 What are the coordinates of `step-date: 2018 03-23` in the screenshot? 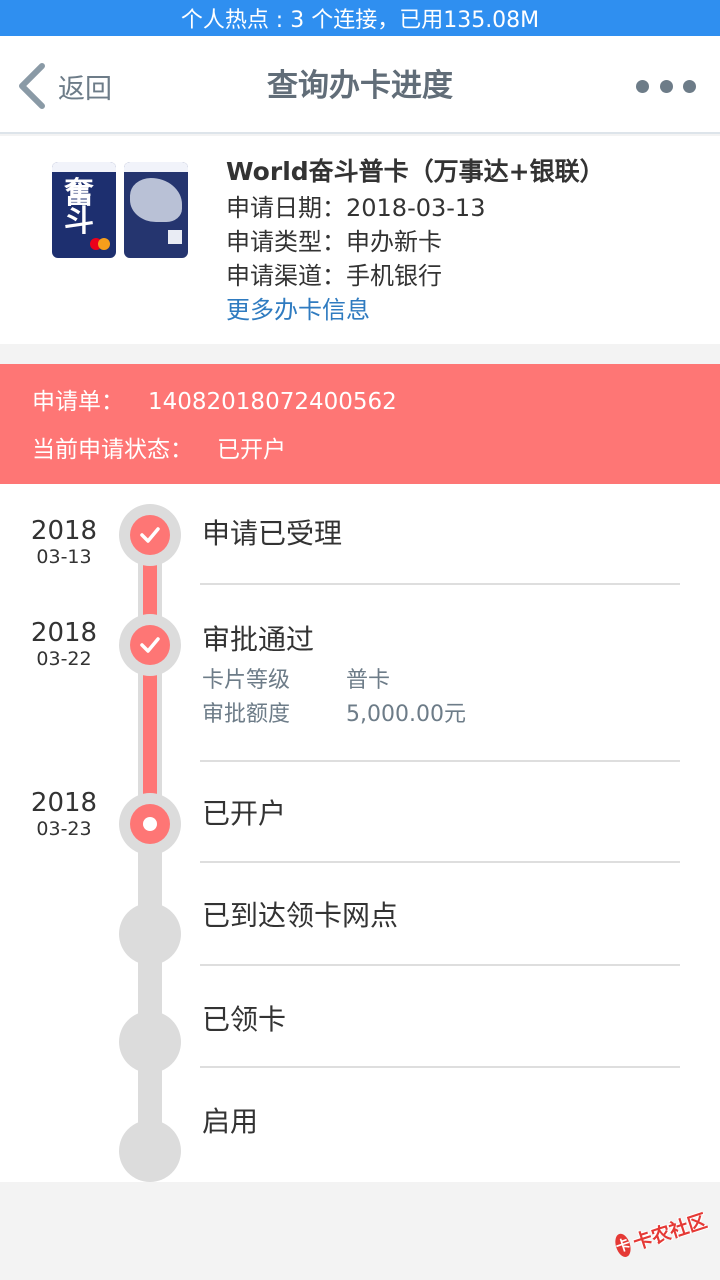 It's located at (64, 814).